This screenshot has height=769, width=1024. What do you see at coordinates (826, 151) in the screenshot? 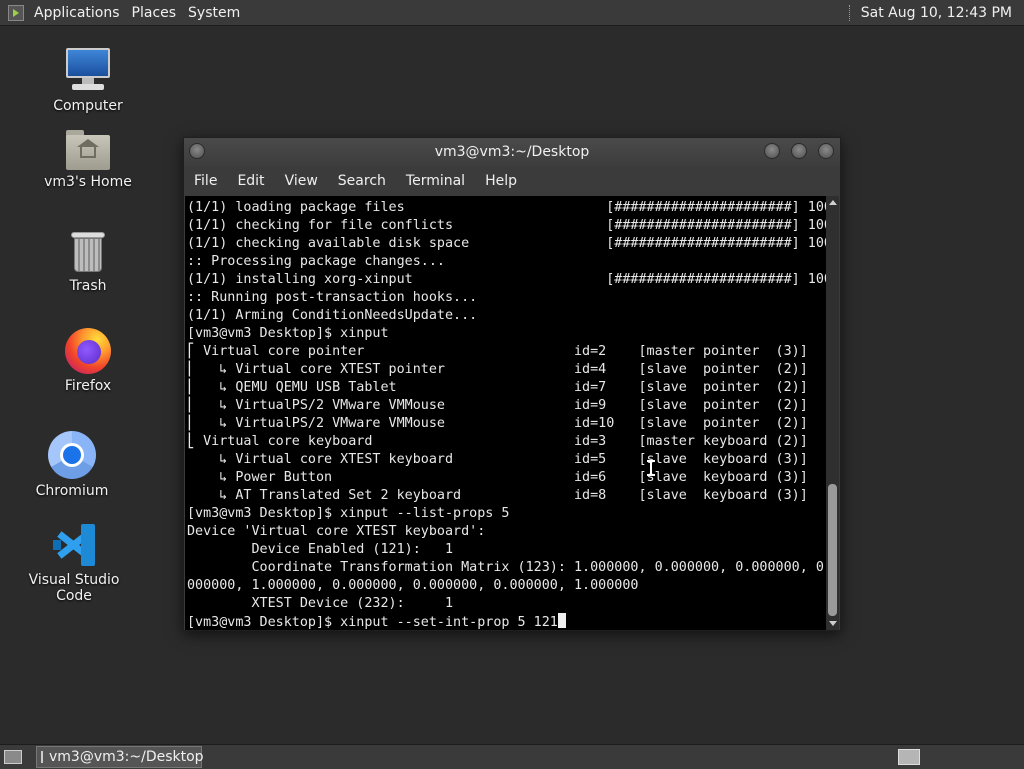
I see `close-button` at bounding box center [826, 151].